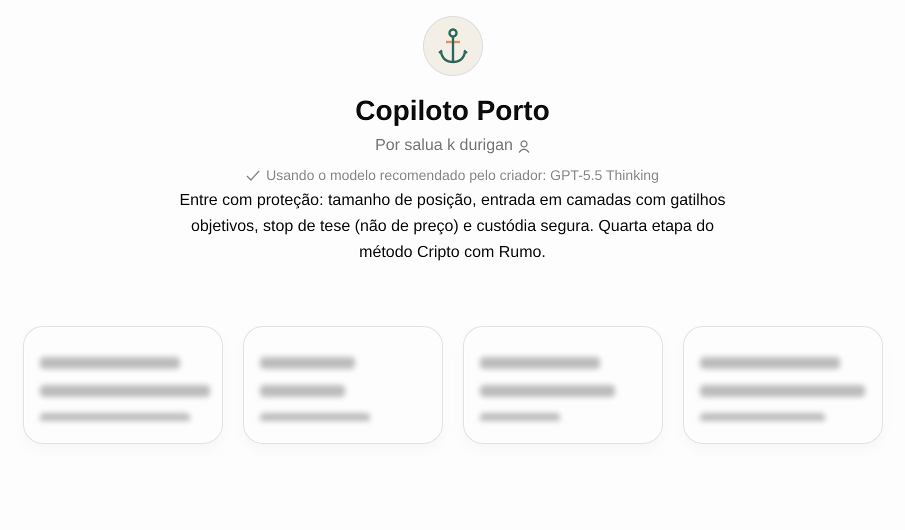  Describe the element at coordinates (452, 46) in the screenshot. I see `anchor-logo-icon` at that location.